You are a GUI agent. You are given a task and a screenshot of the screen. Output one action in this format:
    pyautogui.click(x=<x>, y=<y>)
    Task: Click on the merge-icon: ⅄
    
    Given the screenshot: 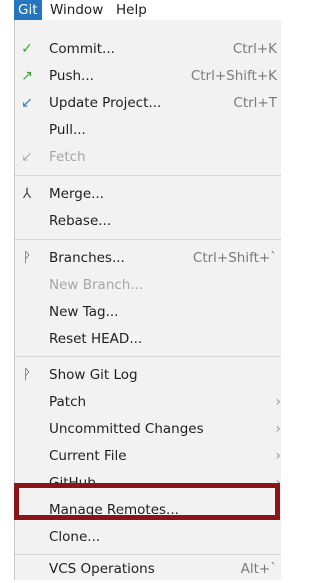 What is the action you would take?
    pyautogui.click(x=27, y=194)
    